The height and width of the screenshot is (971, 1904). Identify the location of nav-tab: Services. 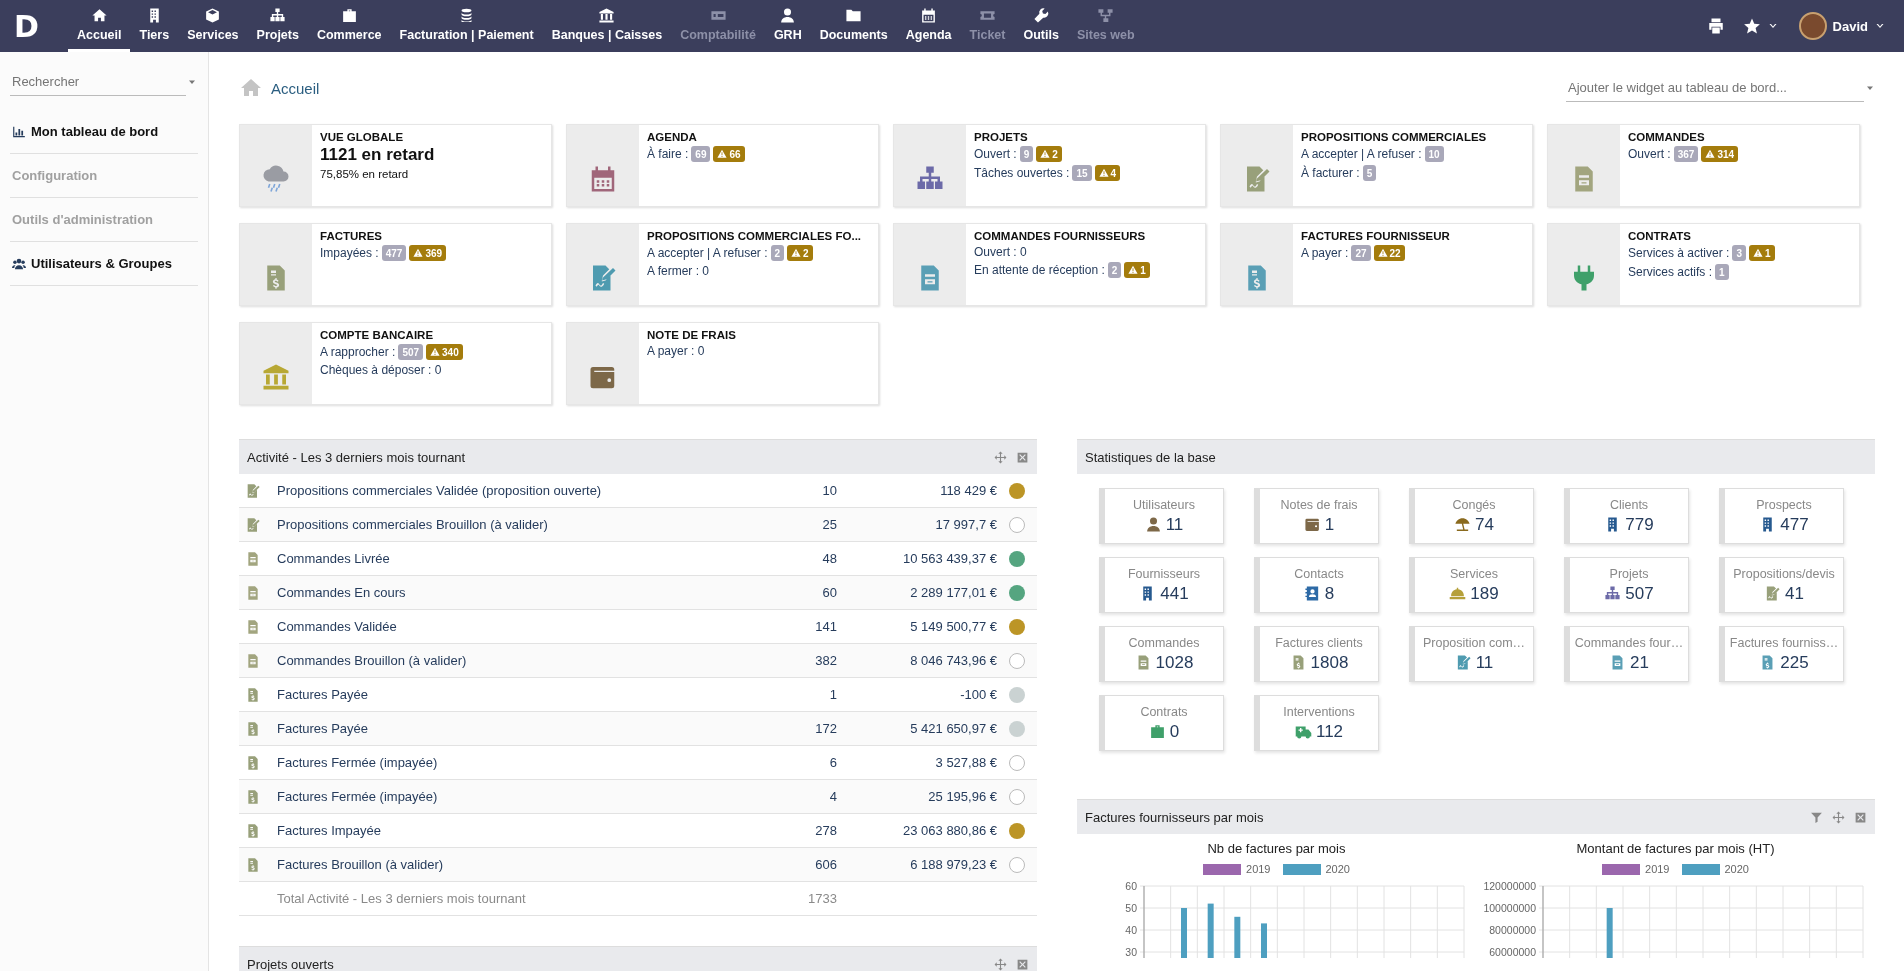
(213, 26).